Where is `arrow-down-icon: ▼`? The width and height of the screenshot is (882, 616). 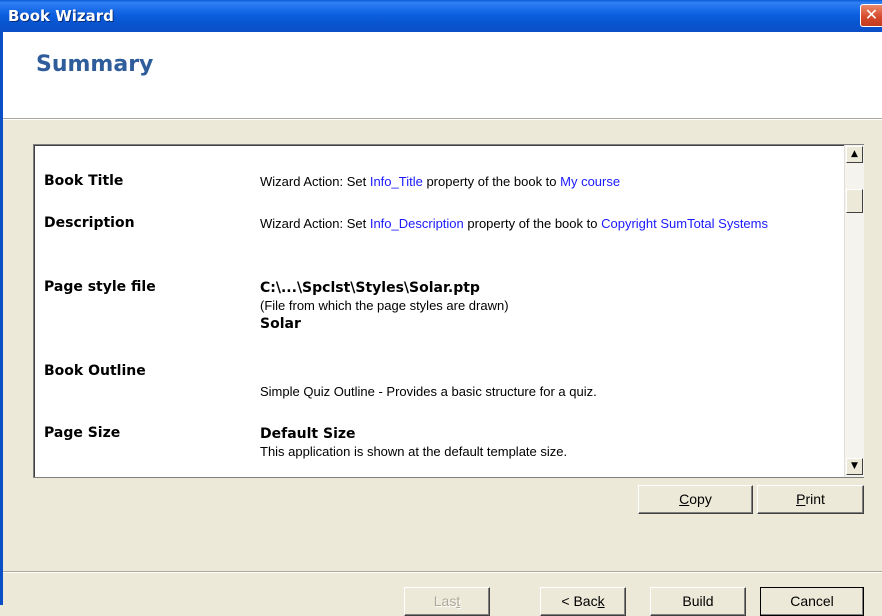
arrow-down-icon: ▼ is located at coordinates (854, 466).